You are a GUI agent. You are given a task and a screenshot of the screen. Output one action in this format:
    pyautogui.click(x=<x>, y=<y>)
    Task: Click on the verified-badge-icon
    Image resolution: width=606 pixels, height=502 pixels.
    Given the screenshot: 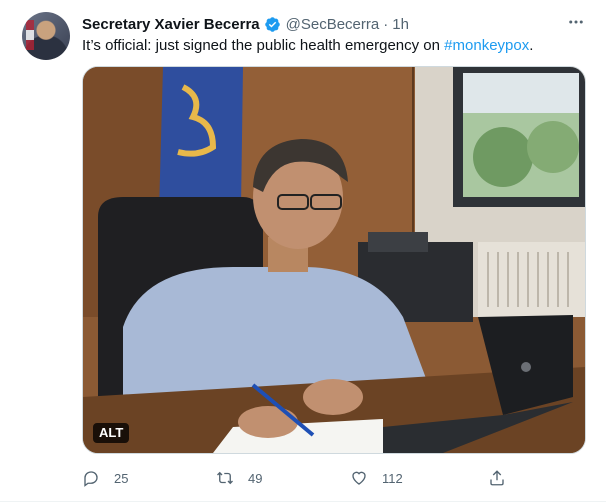 What is the action you would take?
    pyautogui.click(x=272, y=24)
    